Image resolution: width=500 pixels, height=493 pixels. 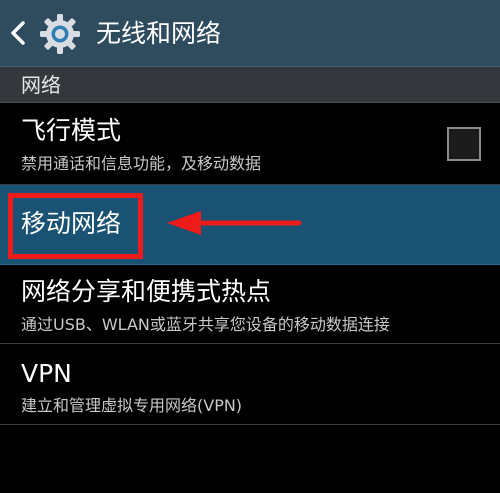 I want to click on list-item-subtitle: 禁用通话和信息功能，及移动数据, so click(x=141, y=163).